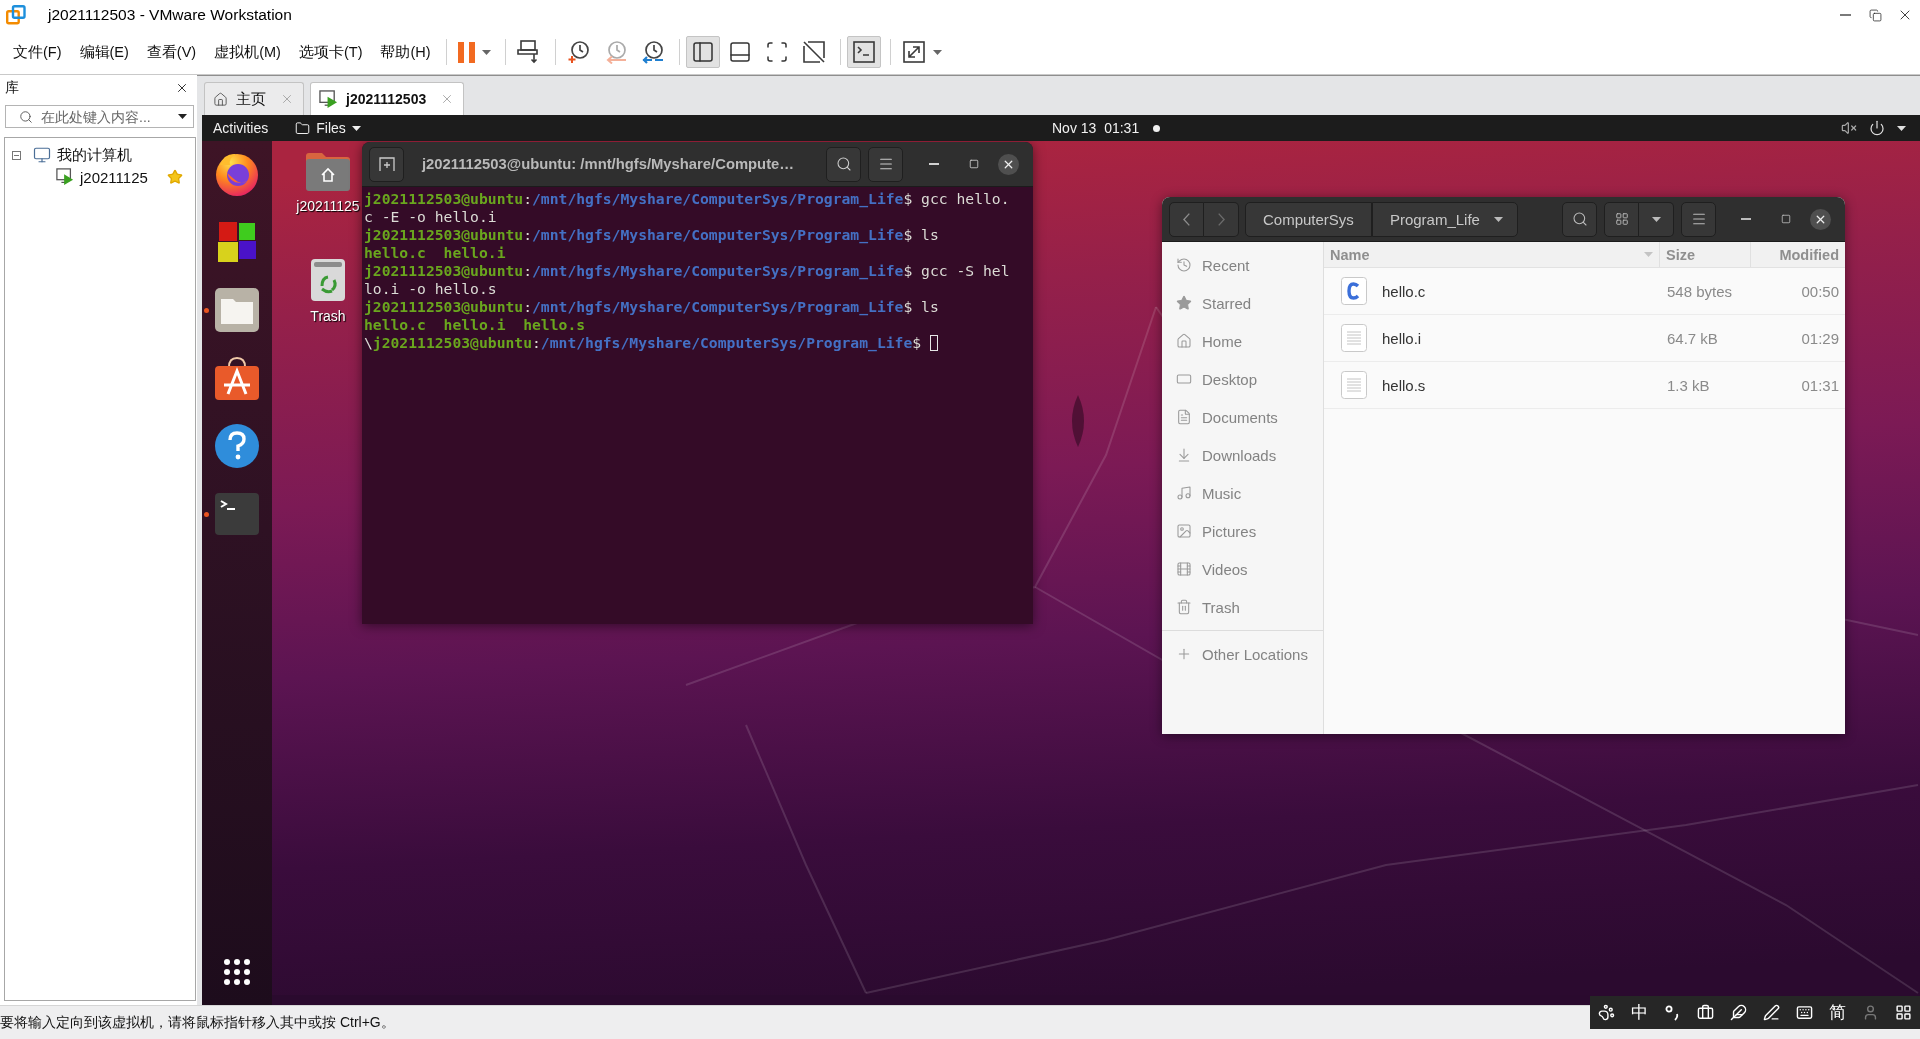 The width and height of the screenshot is (1920, 1039). What do you see at coordinates (1078, 421) in the screenshot?
I see `cat-eye` at bounding box center [1078, 421].